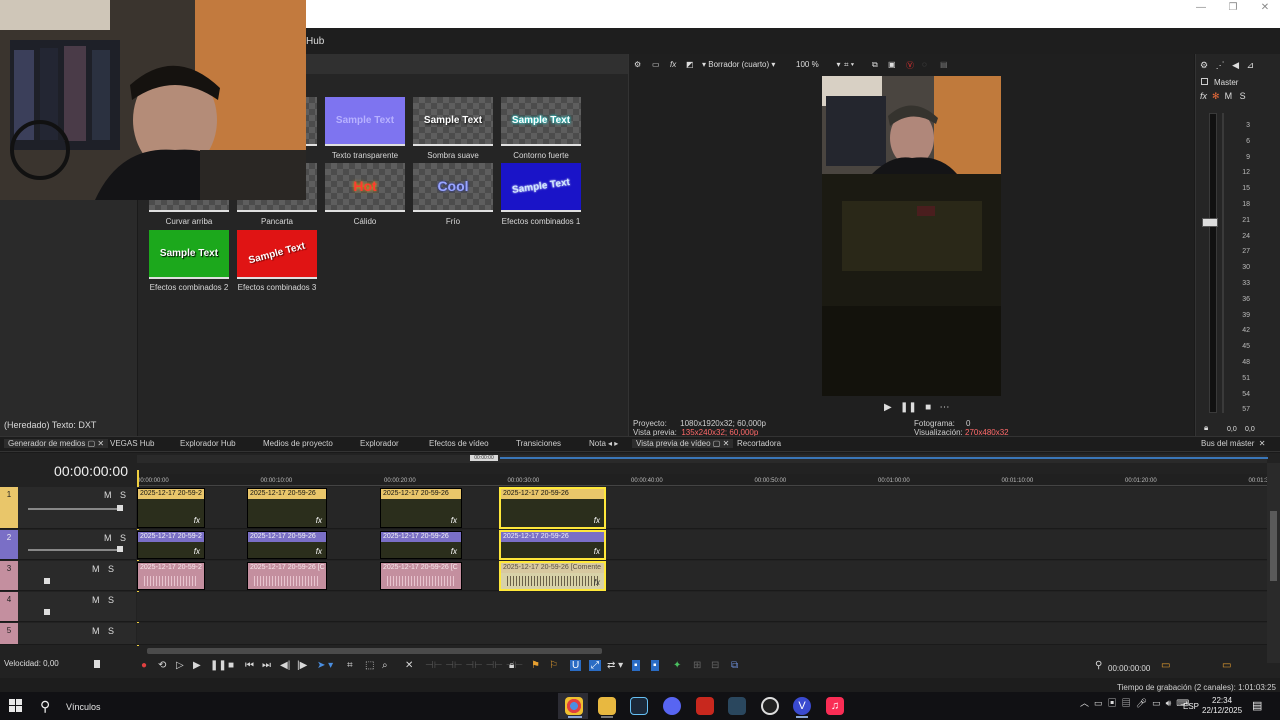 The image size is (1280, 720). I want to click on grid-icon: ⌗ ▾, so click(849, 65).